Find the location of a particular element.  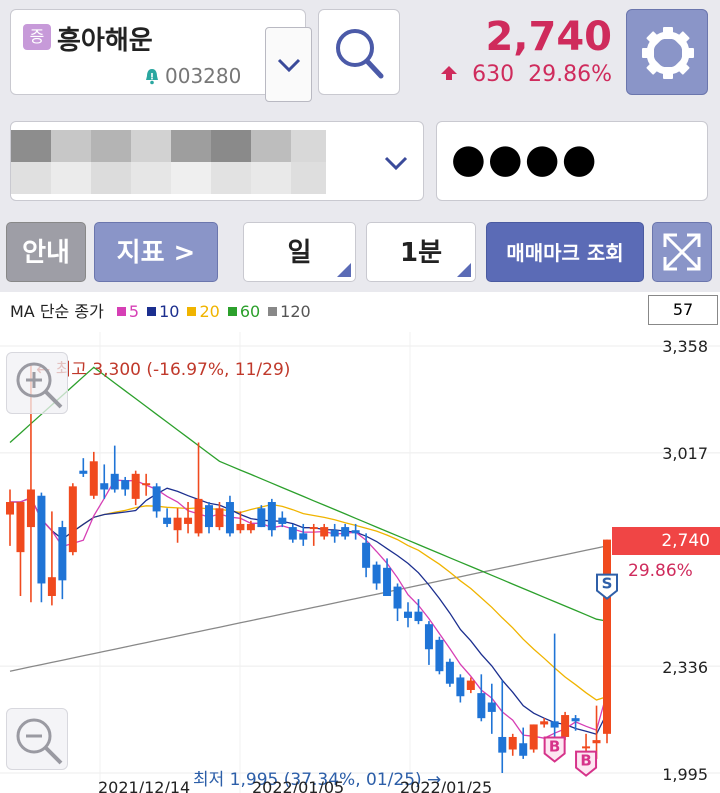

stock-name: 흥아해운 is located at coordinates (105, 41).